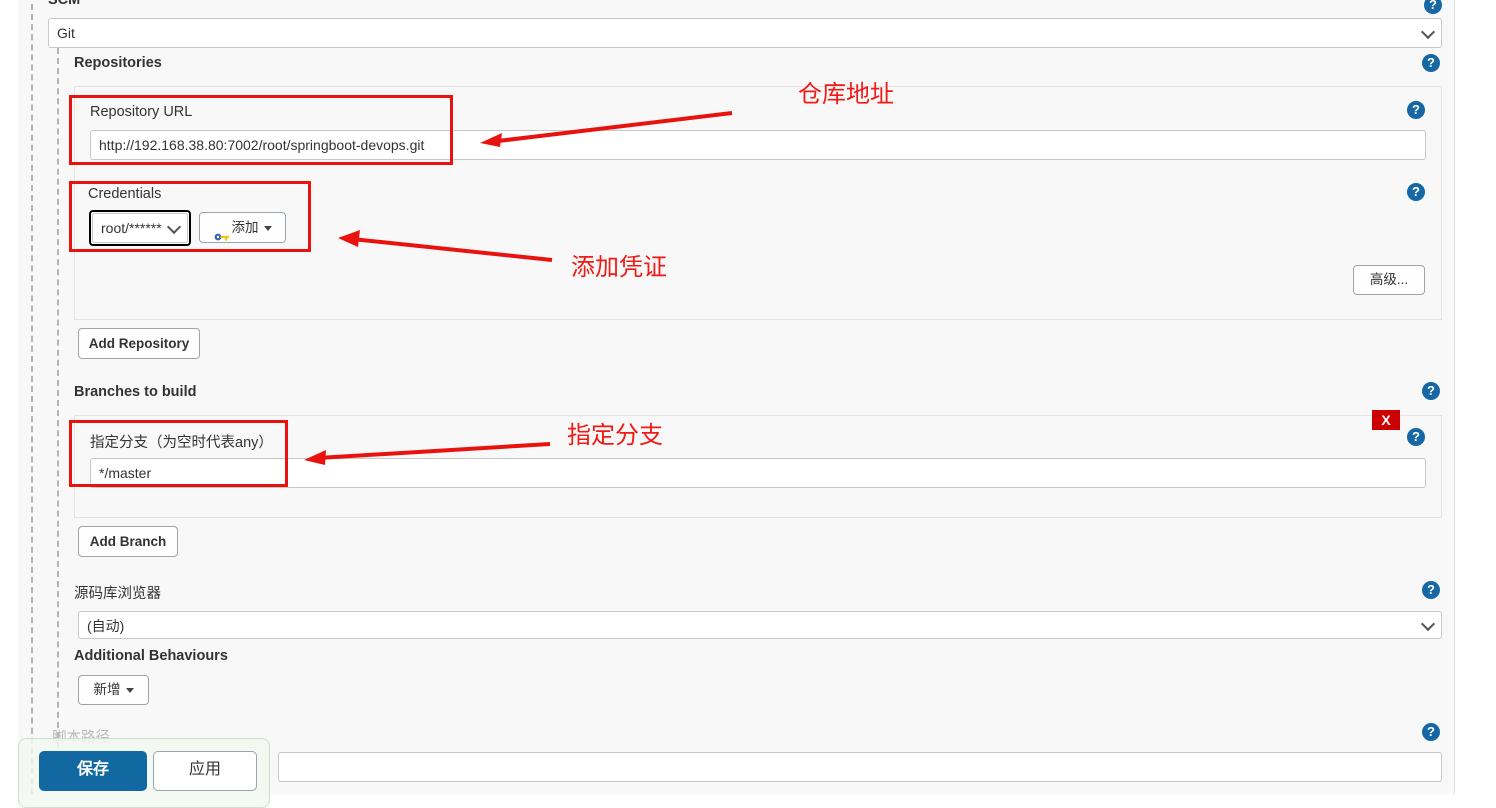  I want to click on scm-label: SCM, so click(64, 4).